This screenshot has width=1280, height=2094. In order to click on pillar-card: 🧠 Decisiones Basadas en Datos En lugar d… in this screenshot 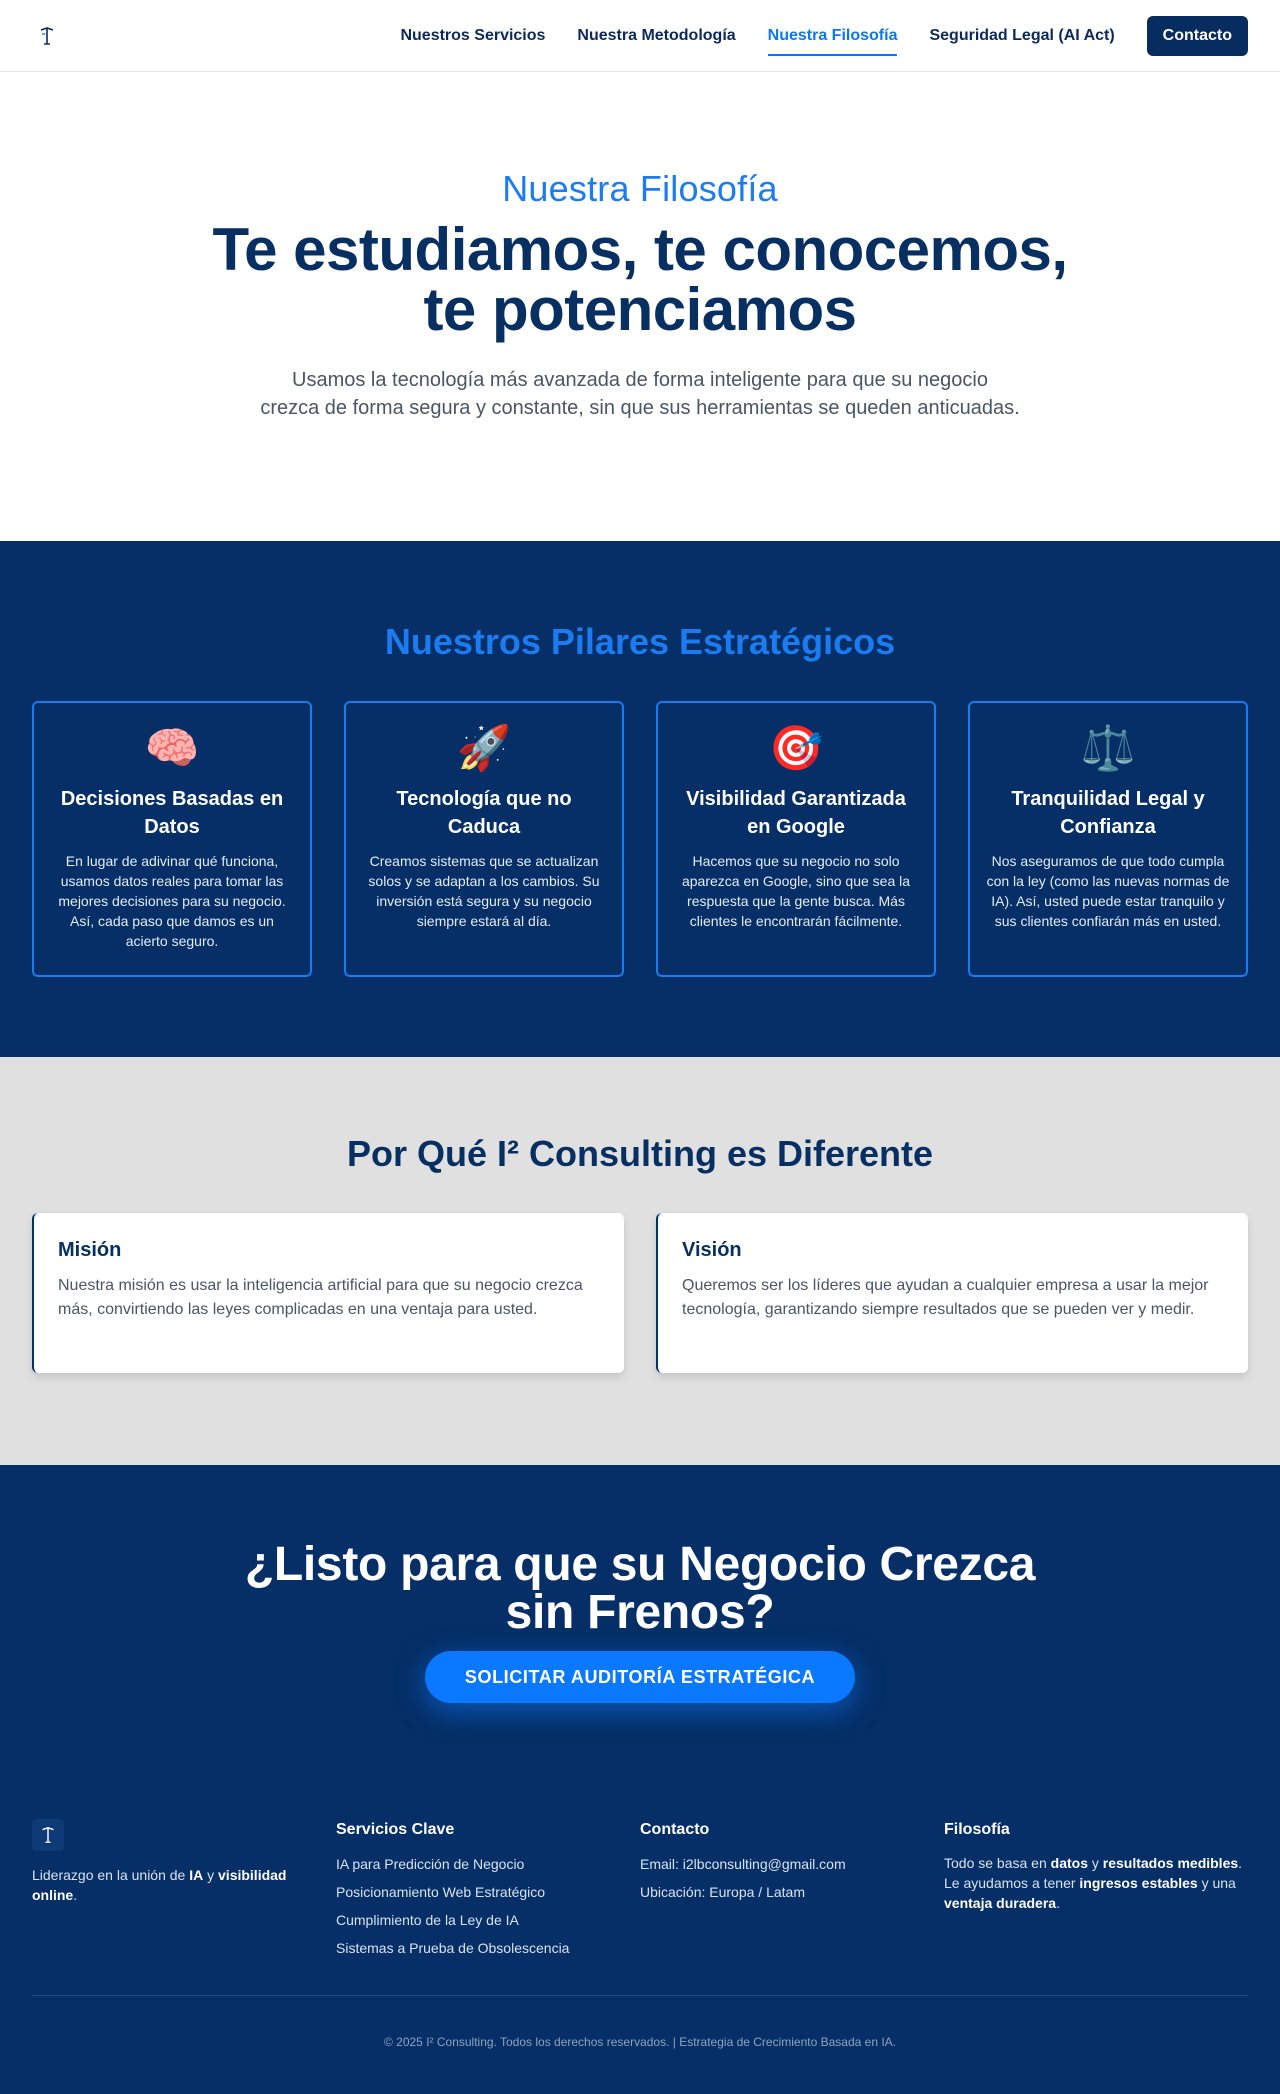, I will do `click(172, 839)`.